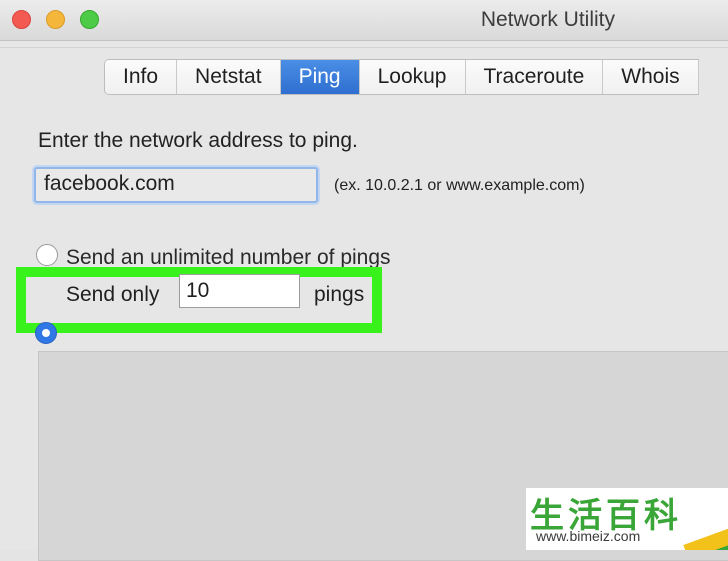 The image size is (728, 561). What do you see at coordinates (113, 294) in the screenshot?
I see `send-only-label: Send only` at bounding box center [113, 294].